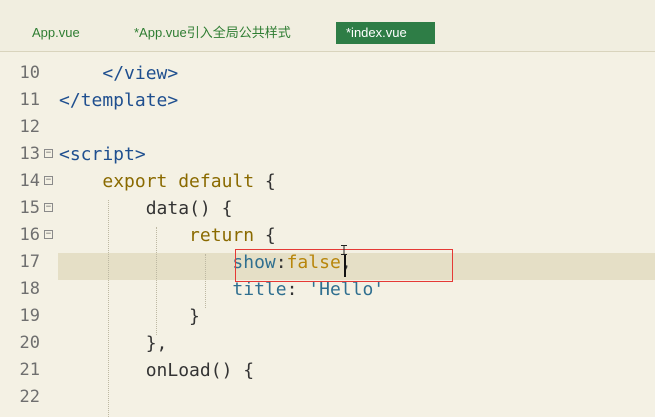  What do you see at coordinates (178, 370) in the screenshot?
I see `code-token: onLoad` at bounding box center [178, 370].